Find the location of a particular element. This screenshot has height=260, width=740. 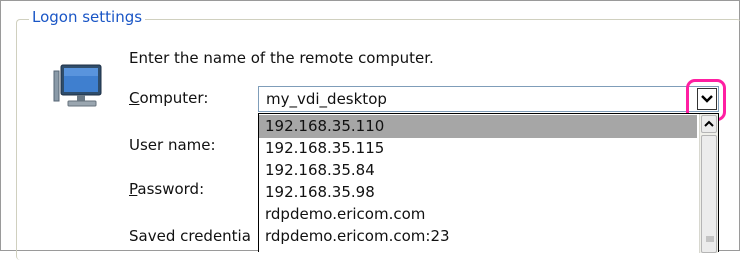

group-title: Logon settings is located at coordinates (87, 17).